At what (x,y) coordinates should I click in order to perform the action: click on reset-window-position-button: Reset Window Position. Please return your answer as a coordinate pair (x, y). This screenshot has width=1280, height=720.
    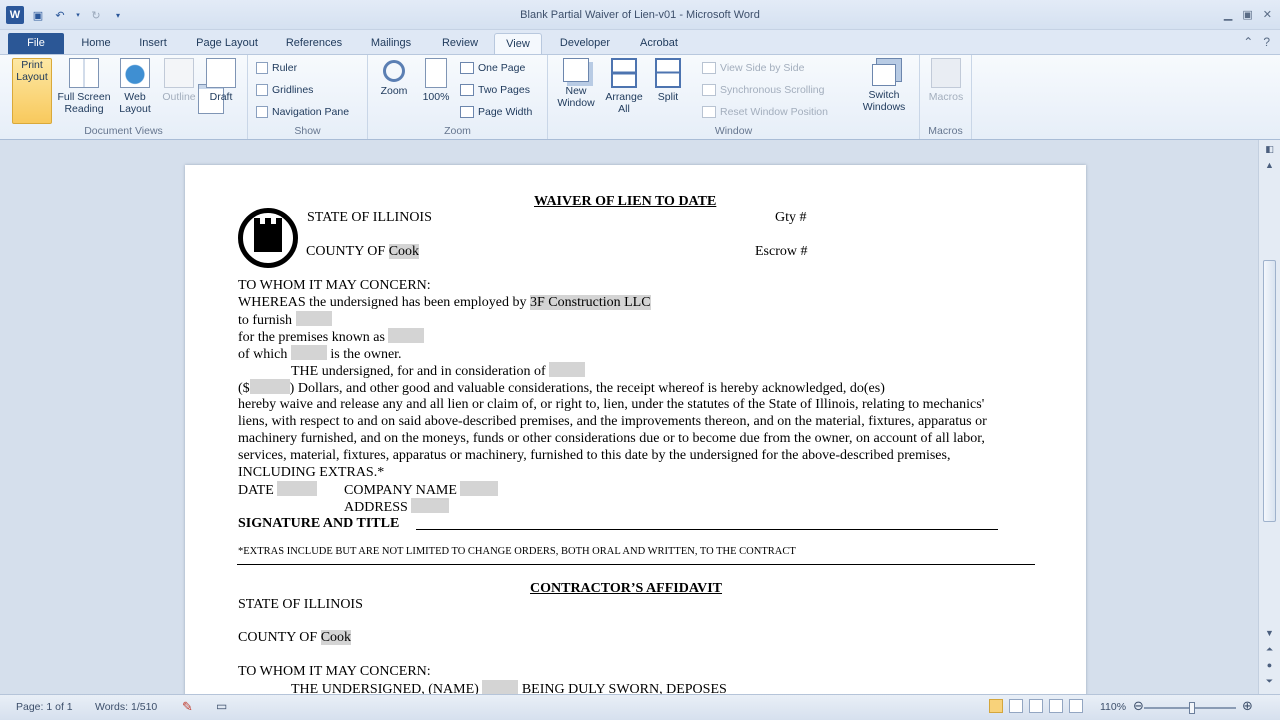
    Looking at the image, I should click on (765, 112).